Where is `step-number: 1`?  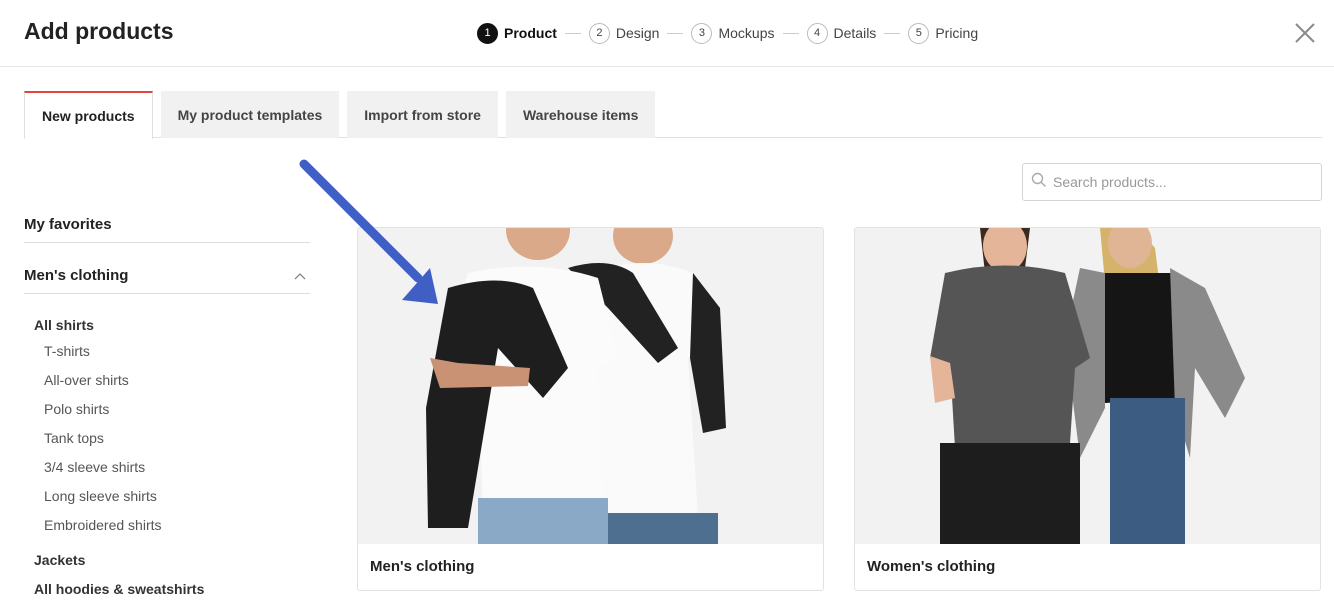
step-number: 1 is located at coordinates (487, 33).